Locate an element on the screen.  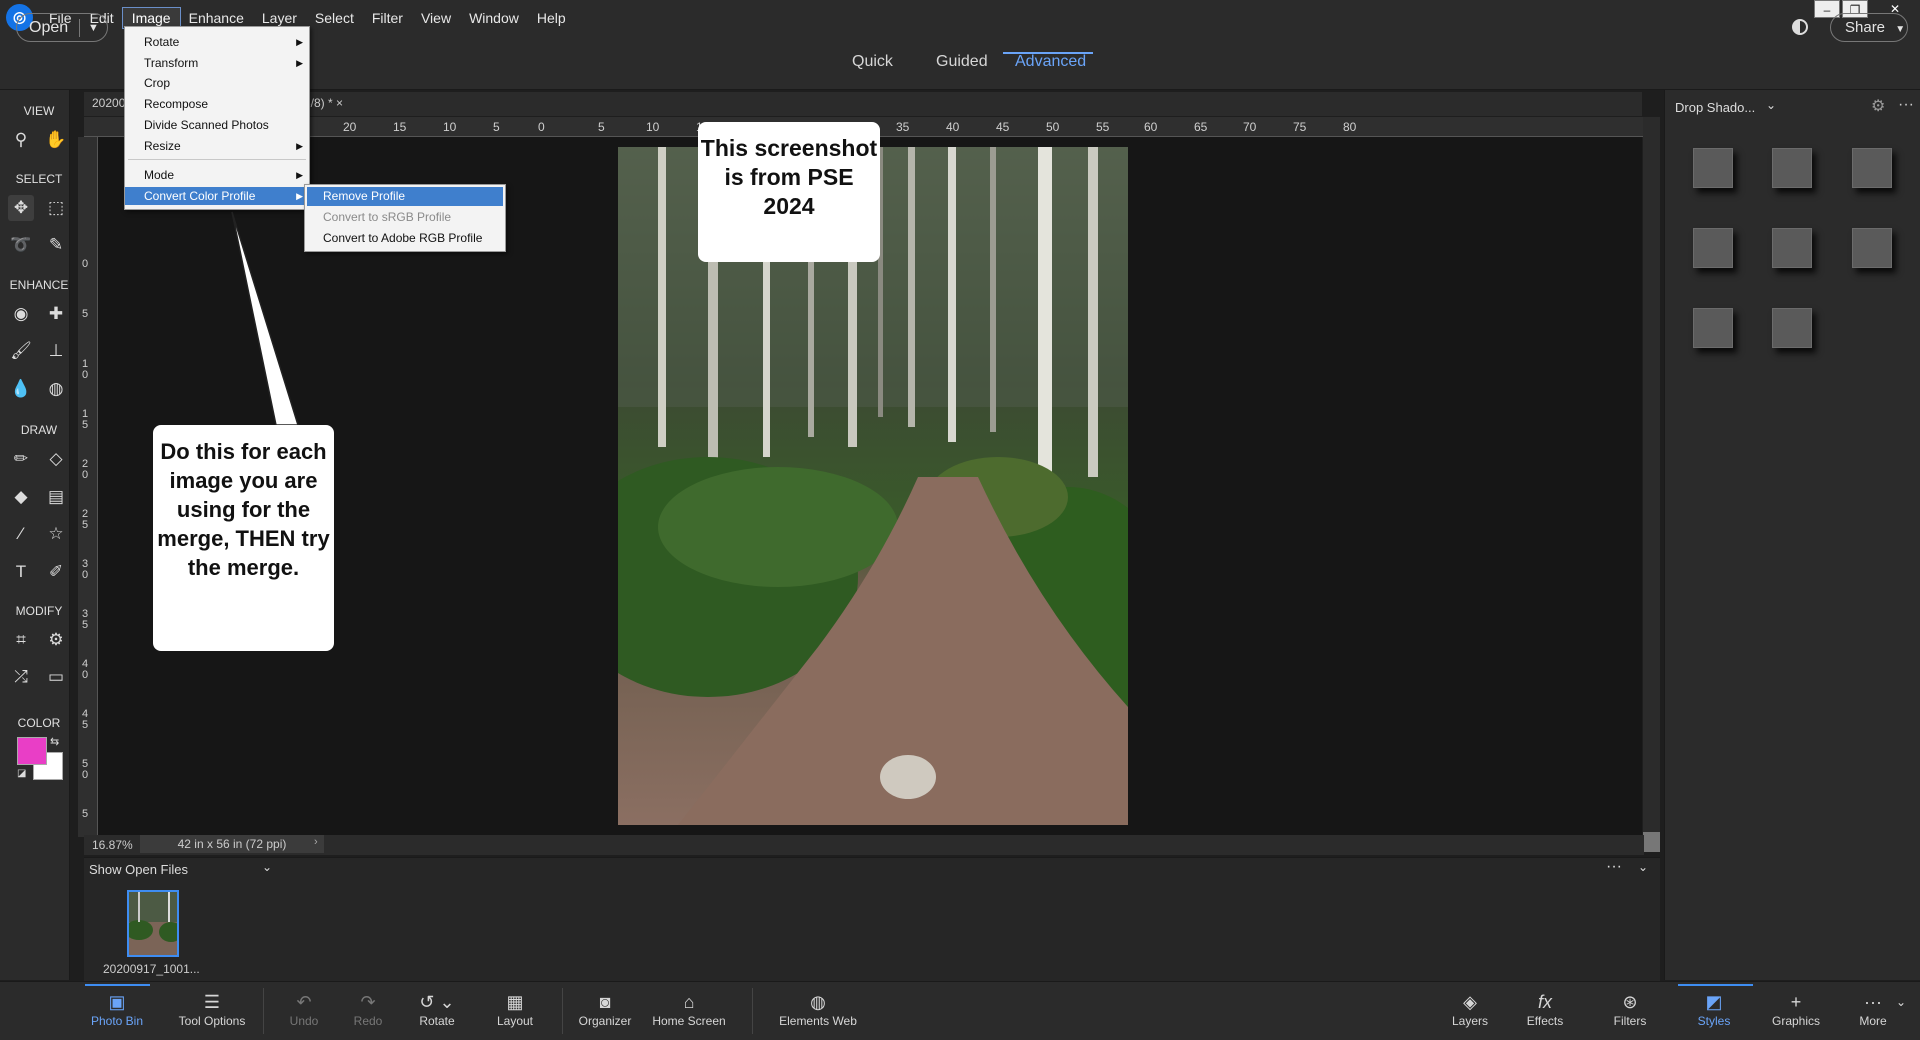
recompose-tool-icon: ⚙ is located at coordinates (56, 640).